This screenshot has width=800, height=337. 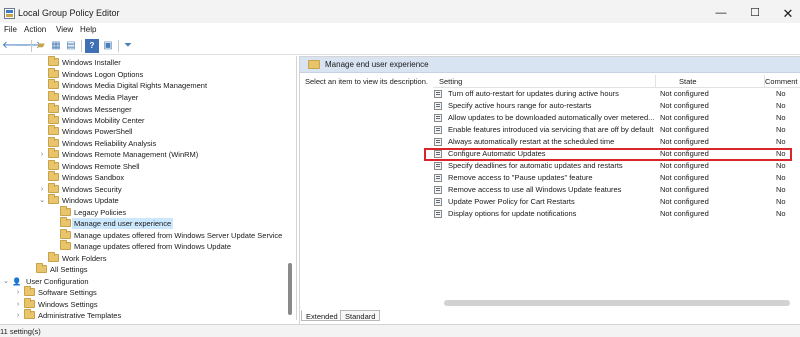 What do you see at coordinates (145, 314) in the screenshot?
I see `tree-item: › Administrative Templates` at bounding box center [145, 314].